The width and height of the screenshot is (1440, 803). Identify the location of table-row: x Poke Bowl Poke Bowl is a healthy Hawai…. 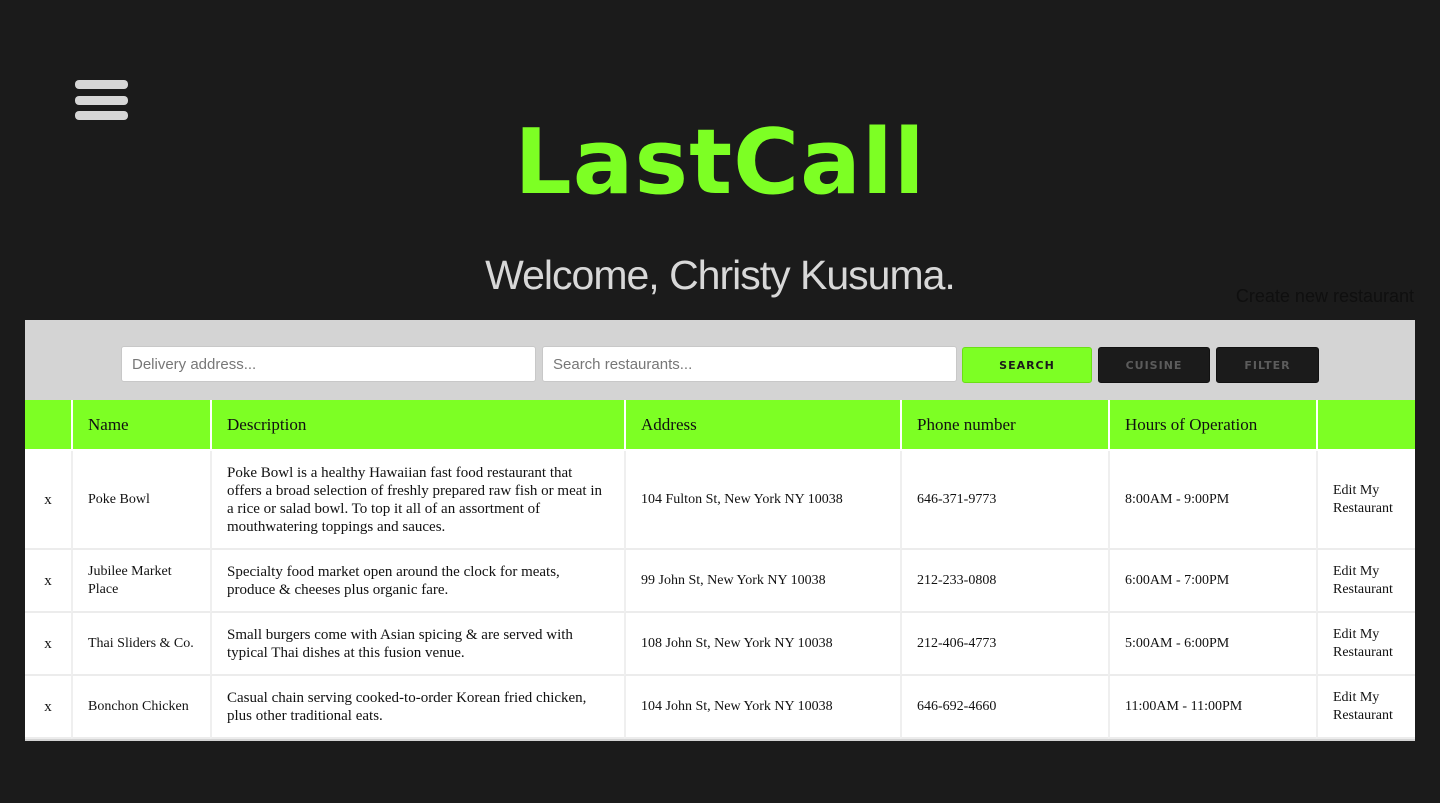
(720, 500).